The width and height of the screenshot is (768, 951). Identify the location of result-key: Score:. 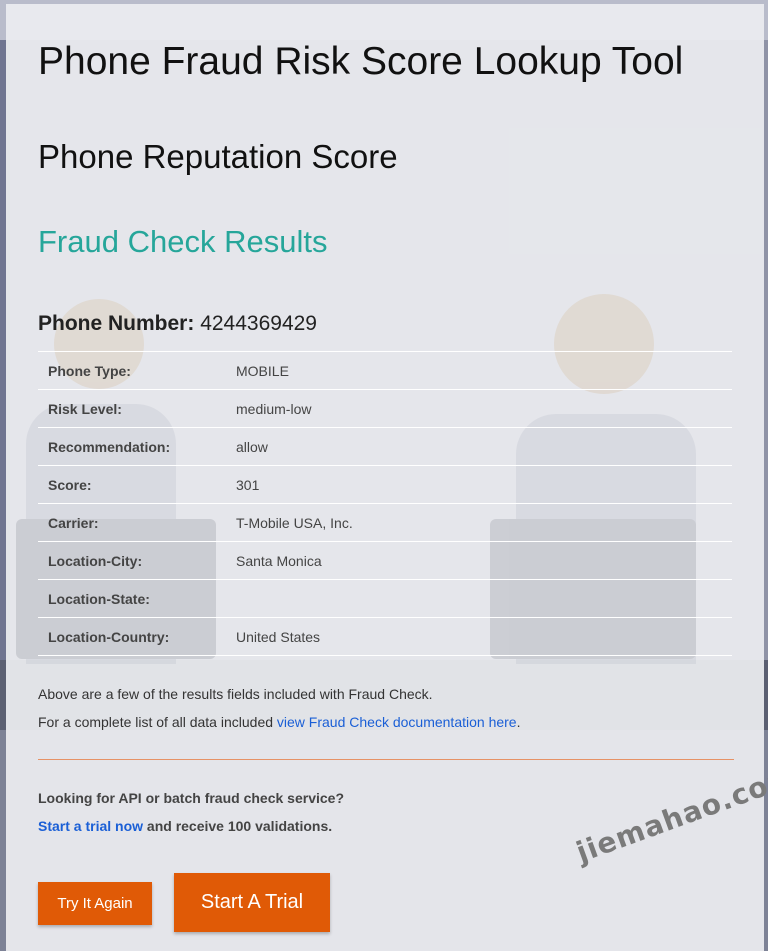
(70, 484).